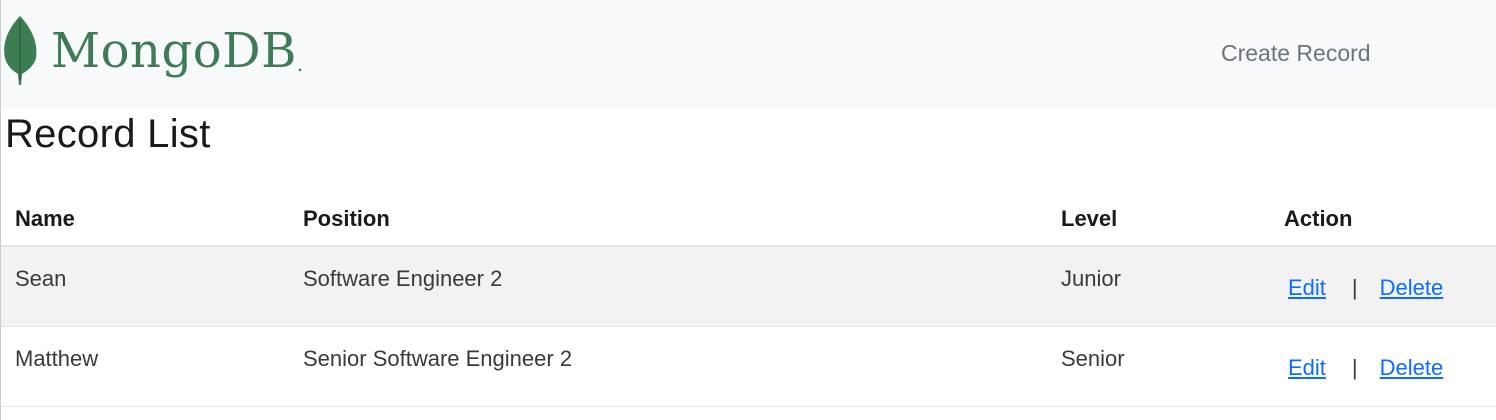 The image size is (1496, 420). I want to click on column-header-position: Position, so click(668, 217).